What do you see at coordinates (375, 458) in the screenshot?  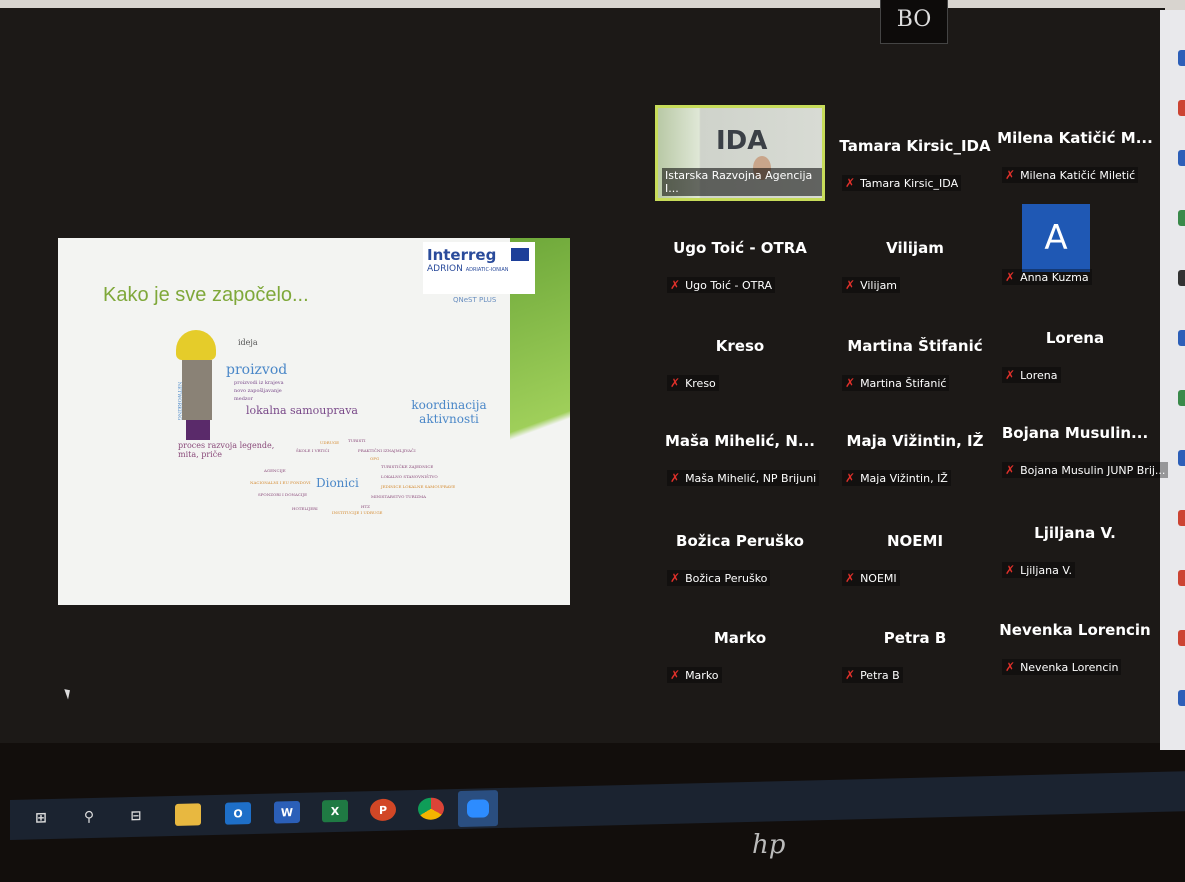 I see `stakeholder-label: OPG` at bounding box center [375, 458].